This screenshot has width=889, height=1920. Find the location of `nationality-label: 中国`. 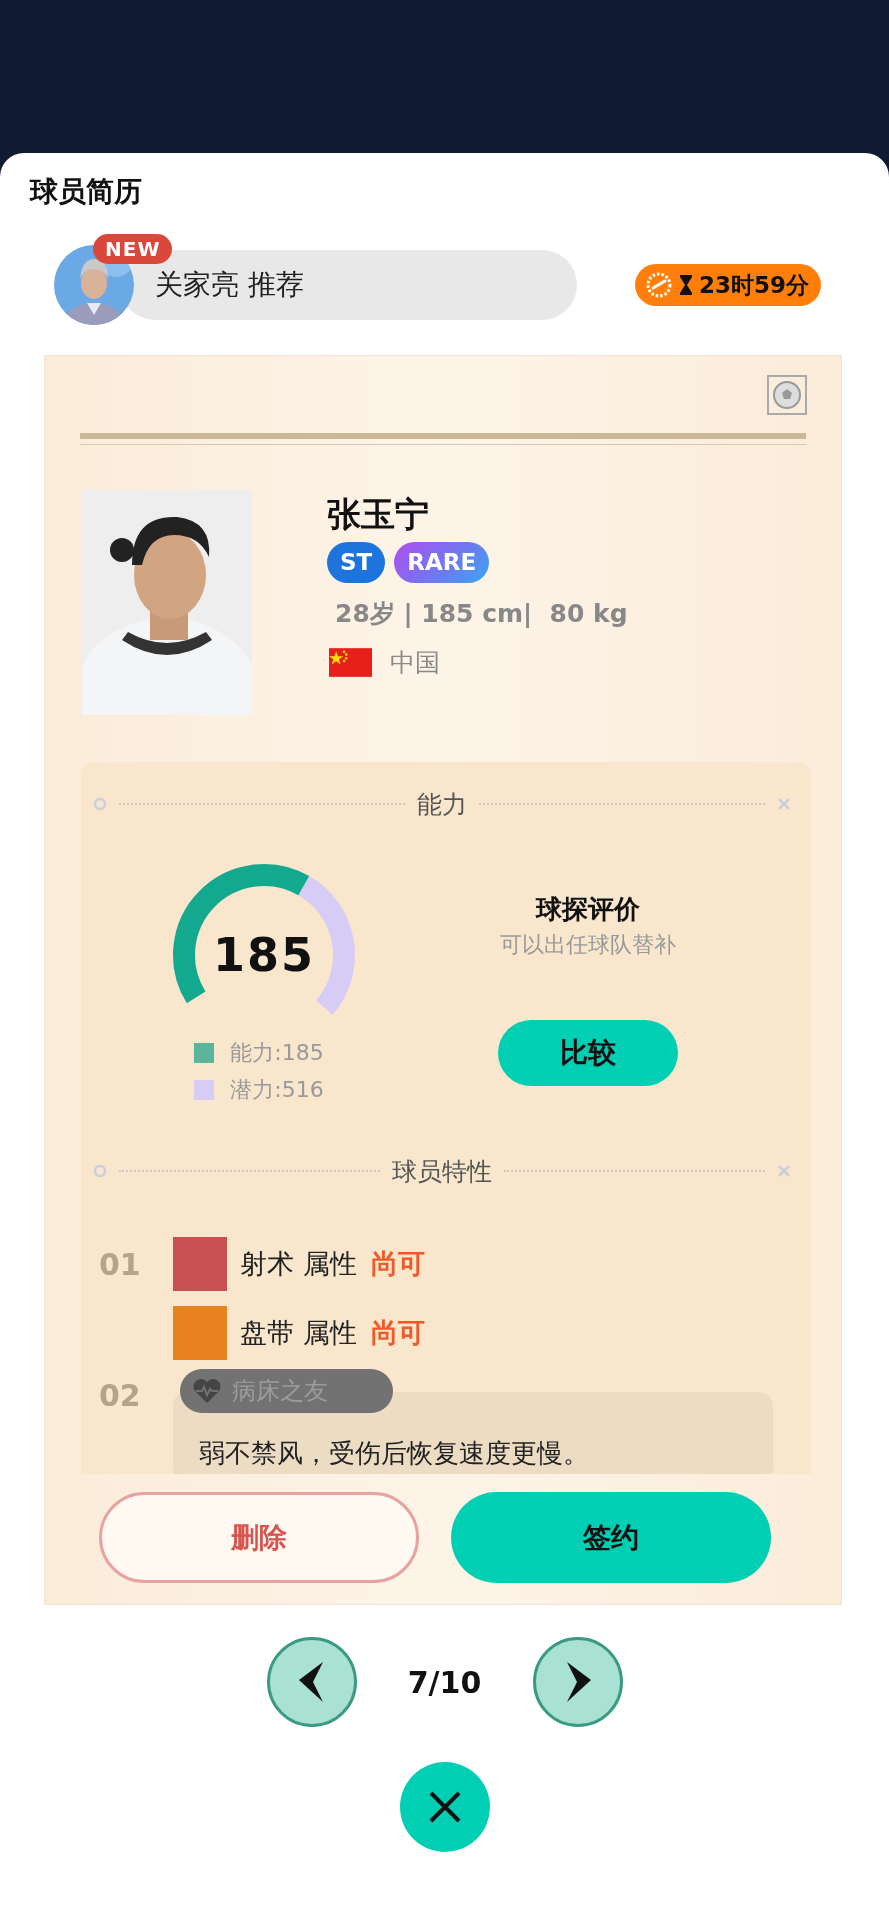

nationality-label: 中国 is located at coordinates (415, 663).